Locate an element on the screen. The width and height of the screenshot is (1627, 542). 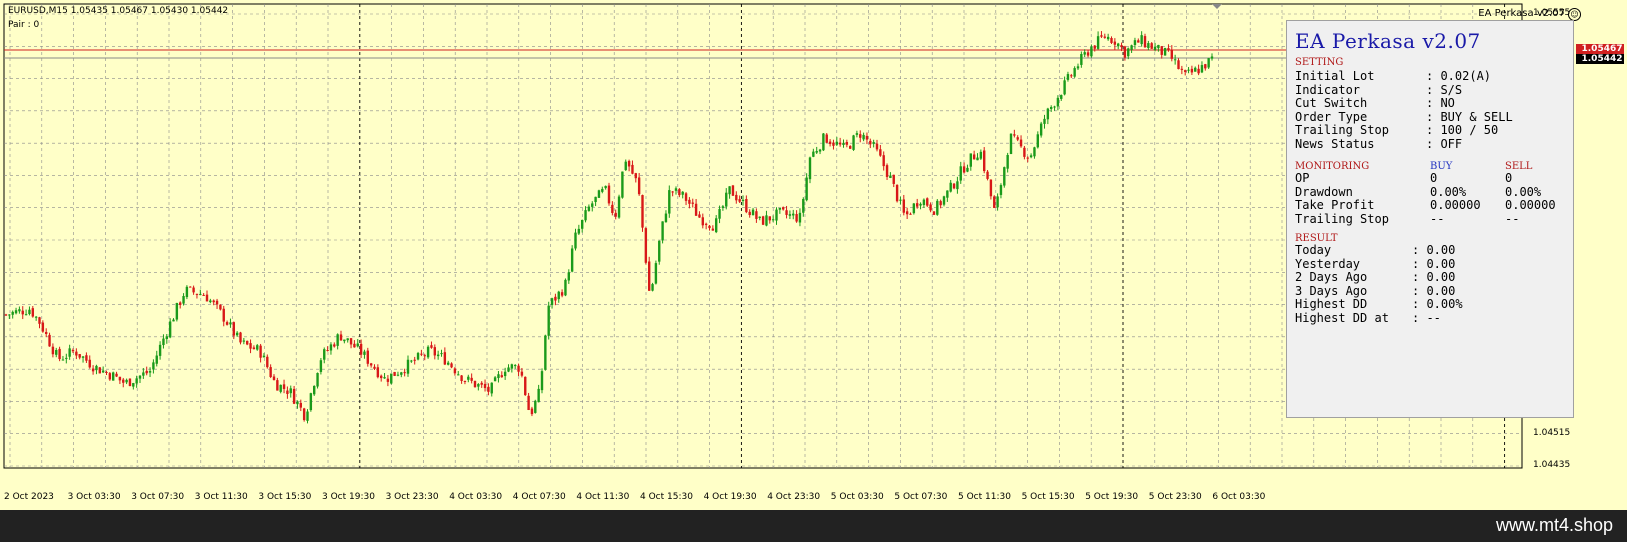
time-tick-label: 4 Oct 07:30 is located at coordinates (539, 497).